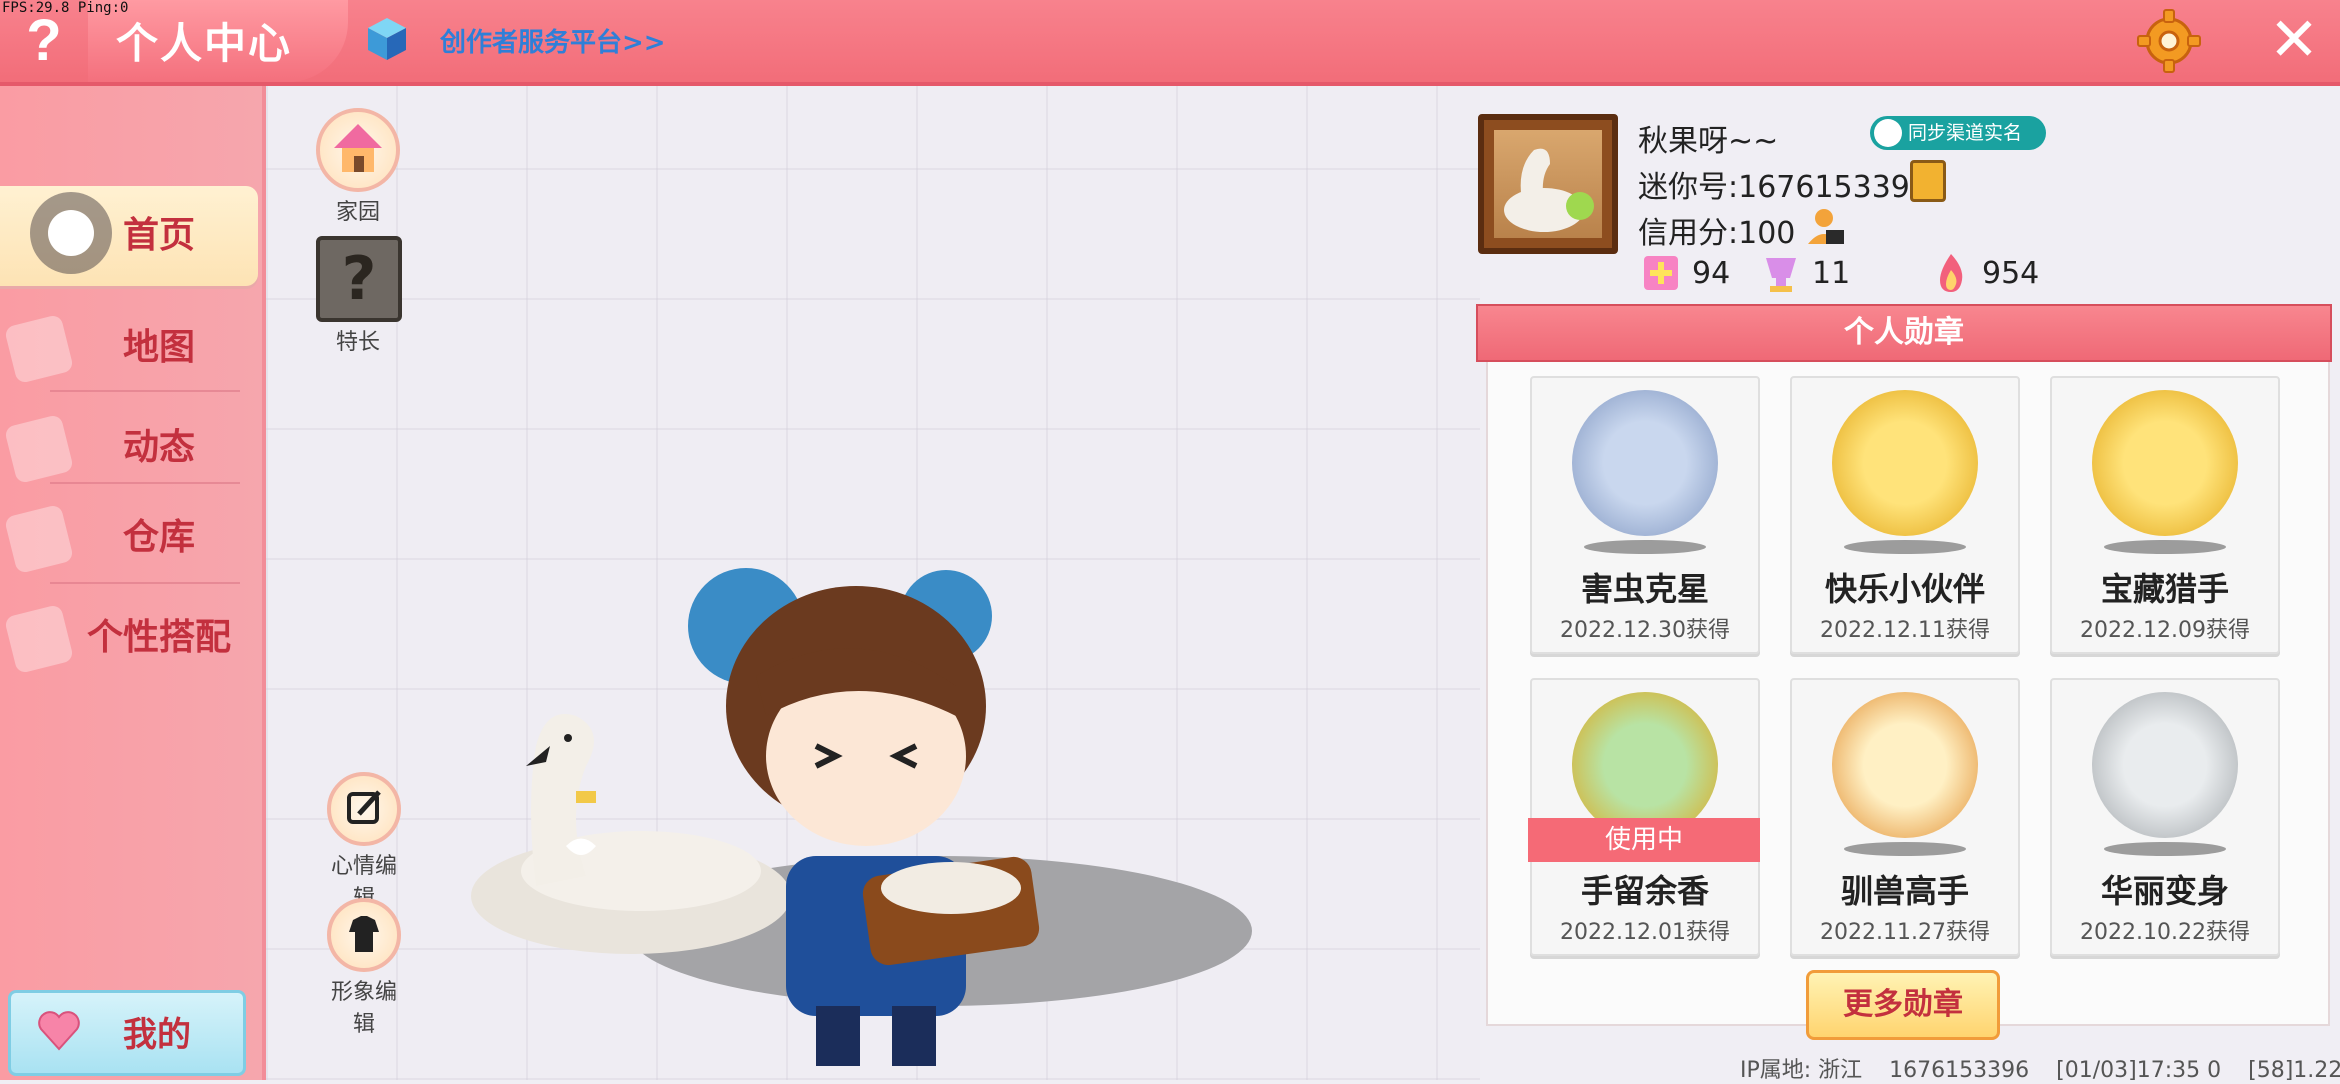 The height and width of the screenshot is (1084, 2340). What do you see at coordinates (1170, 43) in the screenshot?
I see `top-bar: ? 个人中心 创作者服务平台>> ✕` at bounding box center [1170, 43].